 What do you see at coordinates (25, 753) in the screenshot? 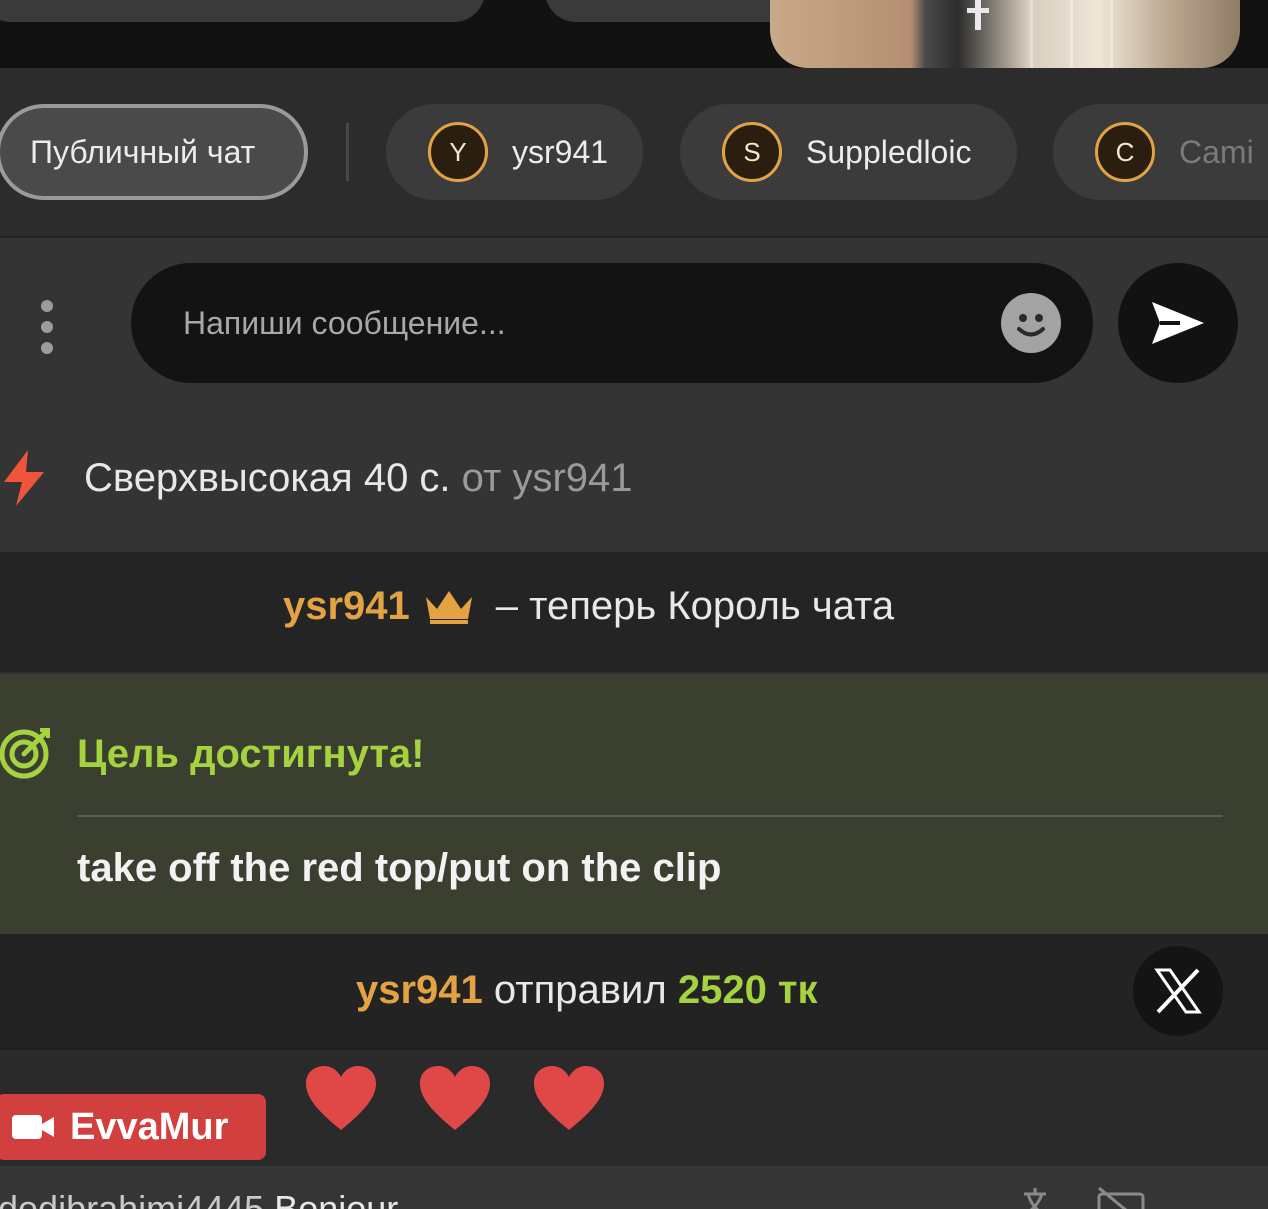
I see `target-icon` at bounding box center [25, 753].